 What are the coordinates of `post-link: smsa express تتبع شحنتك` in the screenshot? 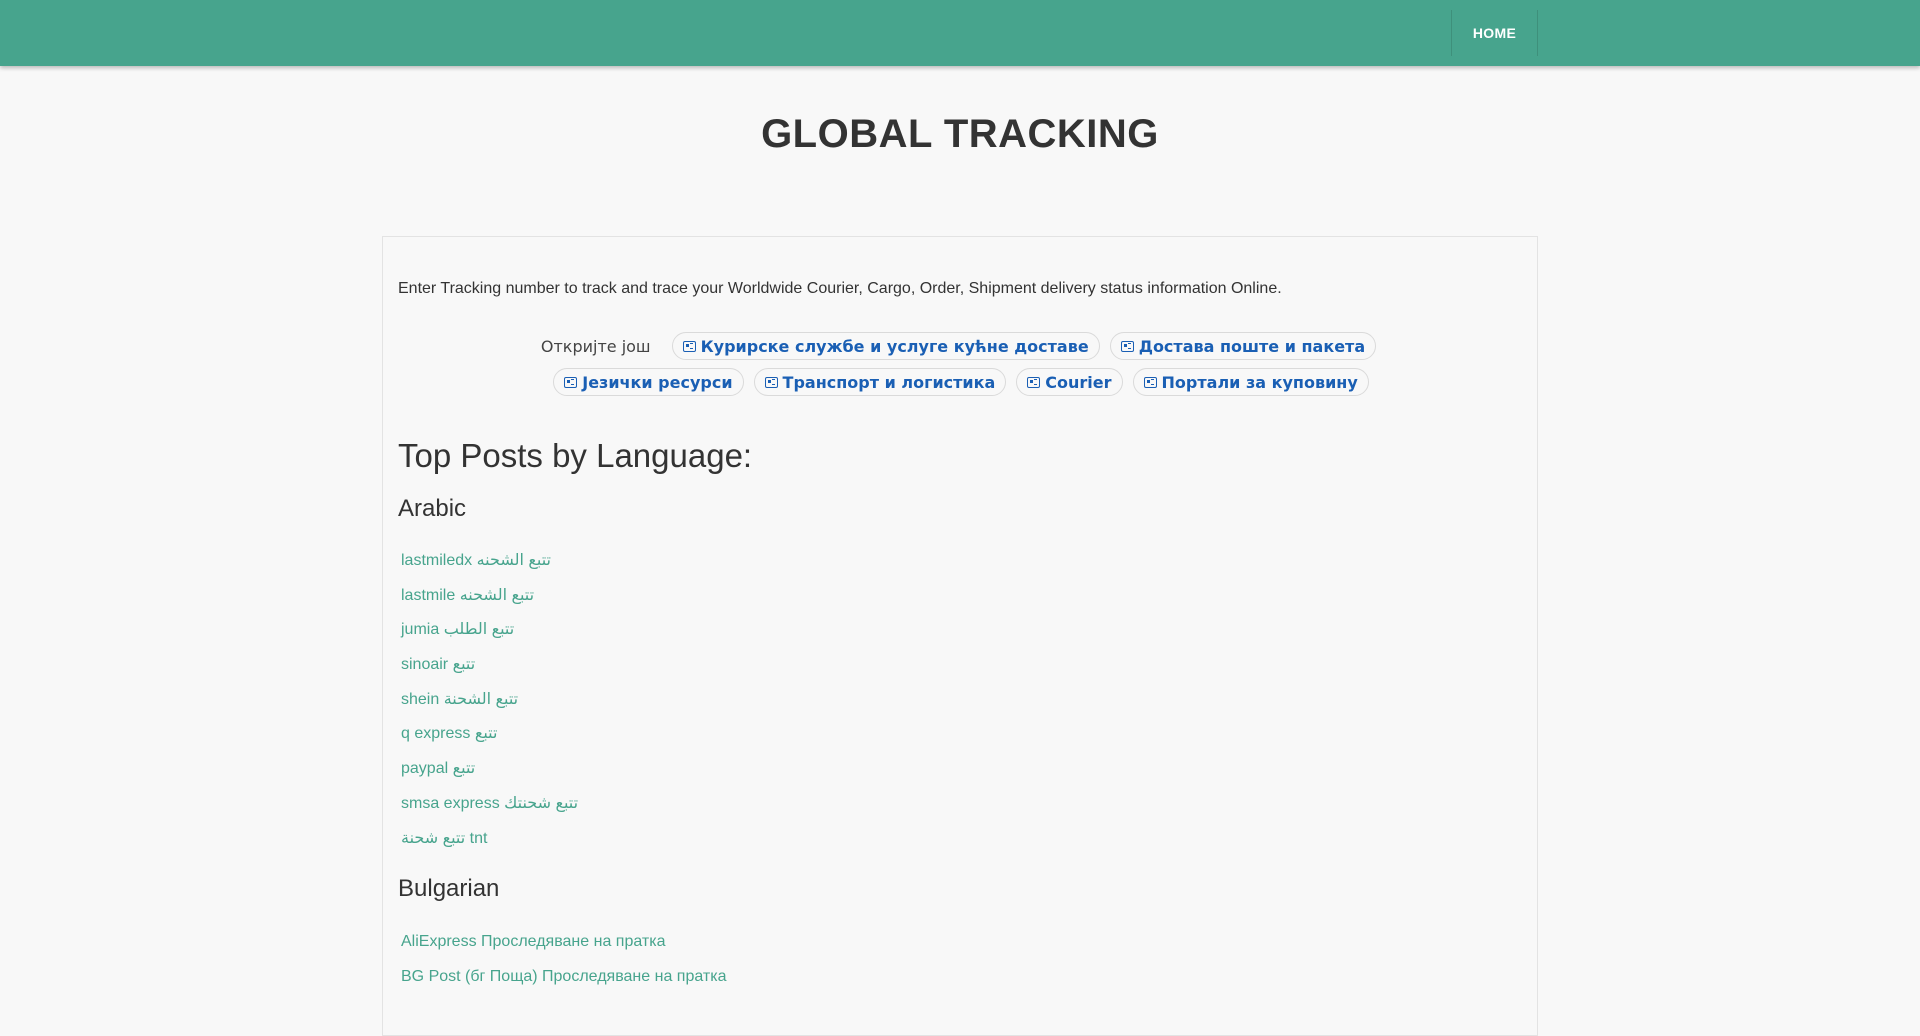 It's located at (489, 803).